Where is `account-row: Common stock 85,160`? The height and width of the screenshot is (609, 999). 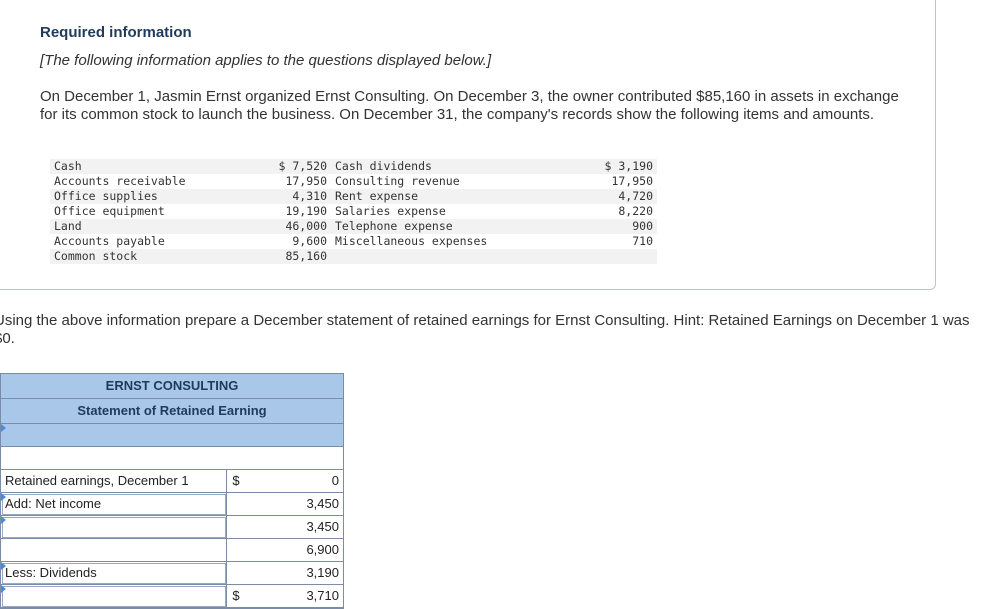 account-row: Common stock 85,160 is located at coordinates (353, 256).